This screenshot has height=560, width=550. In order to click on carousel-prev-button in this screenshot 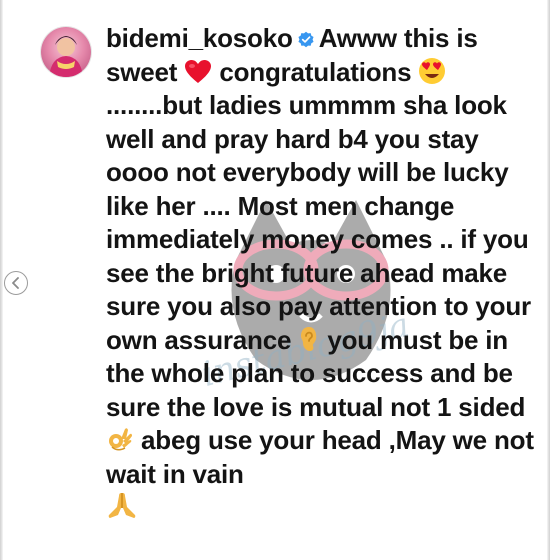, I will do `click(16, 283)`.